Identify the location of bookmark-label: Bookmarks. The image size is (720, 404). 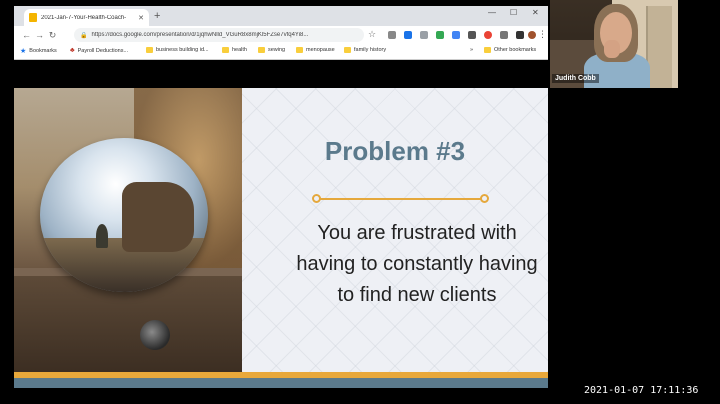
(43, 51).